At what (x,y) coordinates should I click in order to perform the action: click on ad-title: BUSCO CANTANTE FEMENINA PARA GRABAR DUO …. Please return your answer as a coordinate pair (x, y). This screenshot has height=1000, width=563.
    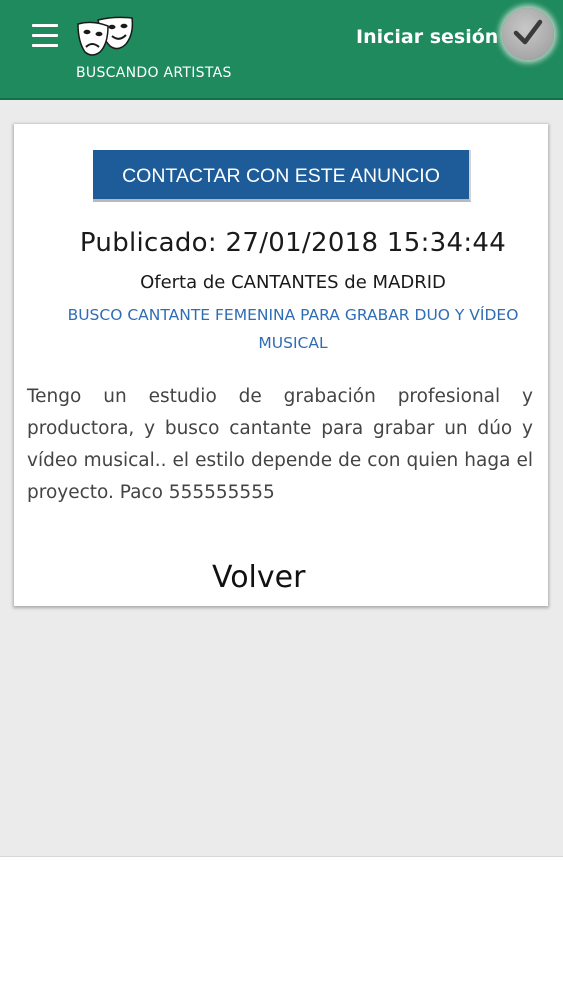
    Looking at the image, I should click on (293, 329).